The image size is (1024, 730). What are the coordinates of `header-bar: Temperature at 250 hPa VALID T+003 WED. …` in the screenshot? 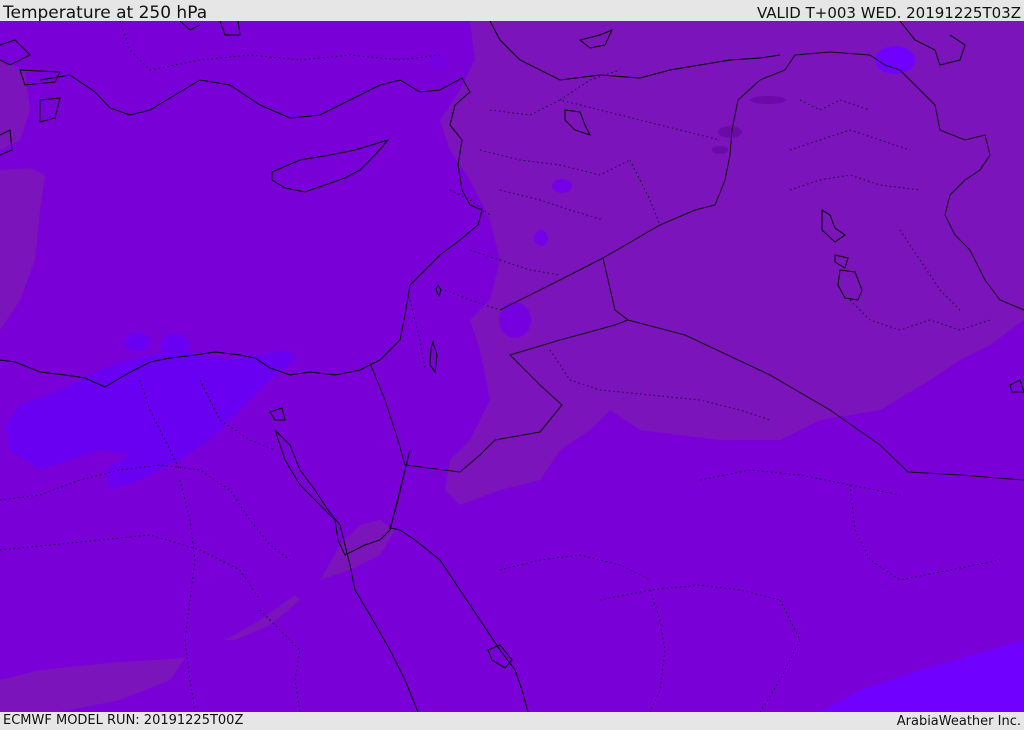 It's located at (512, 11).